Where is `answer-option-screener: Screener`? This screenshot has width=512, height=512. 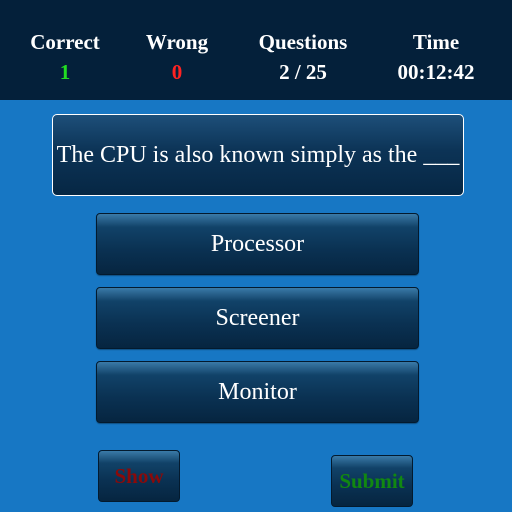 answer-option-screener: Screener is located at coordinates (257, 318).